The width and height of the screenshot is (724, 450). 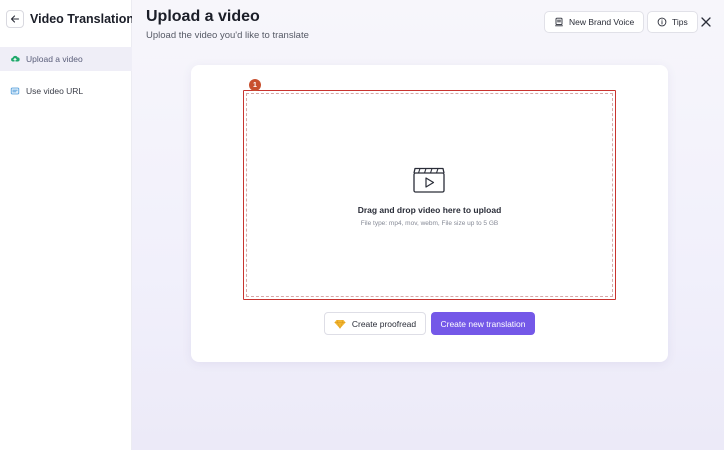 I want to click on step-badge: 1, so click(x=255, y=85).